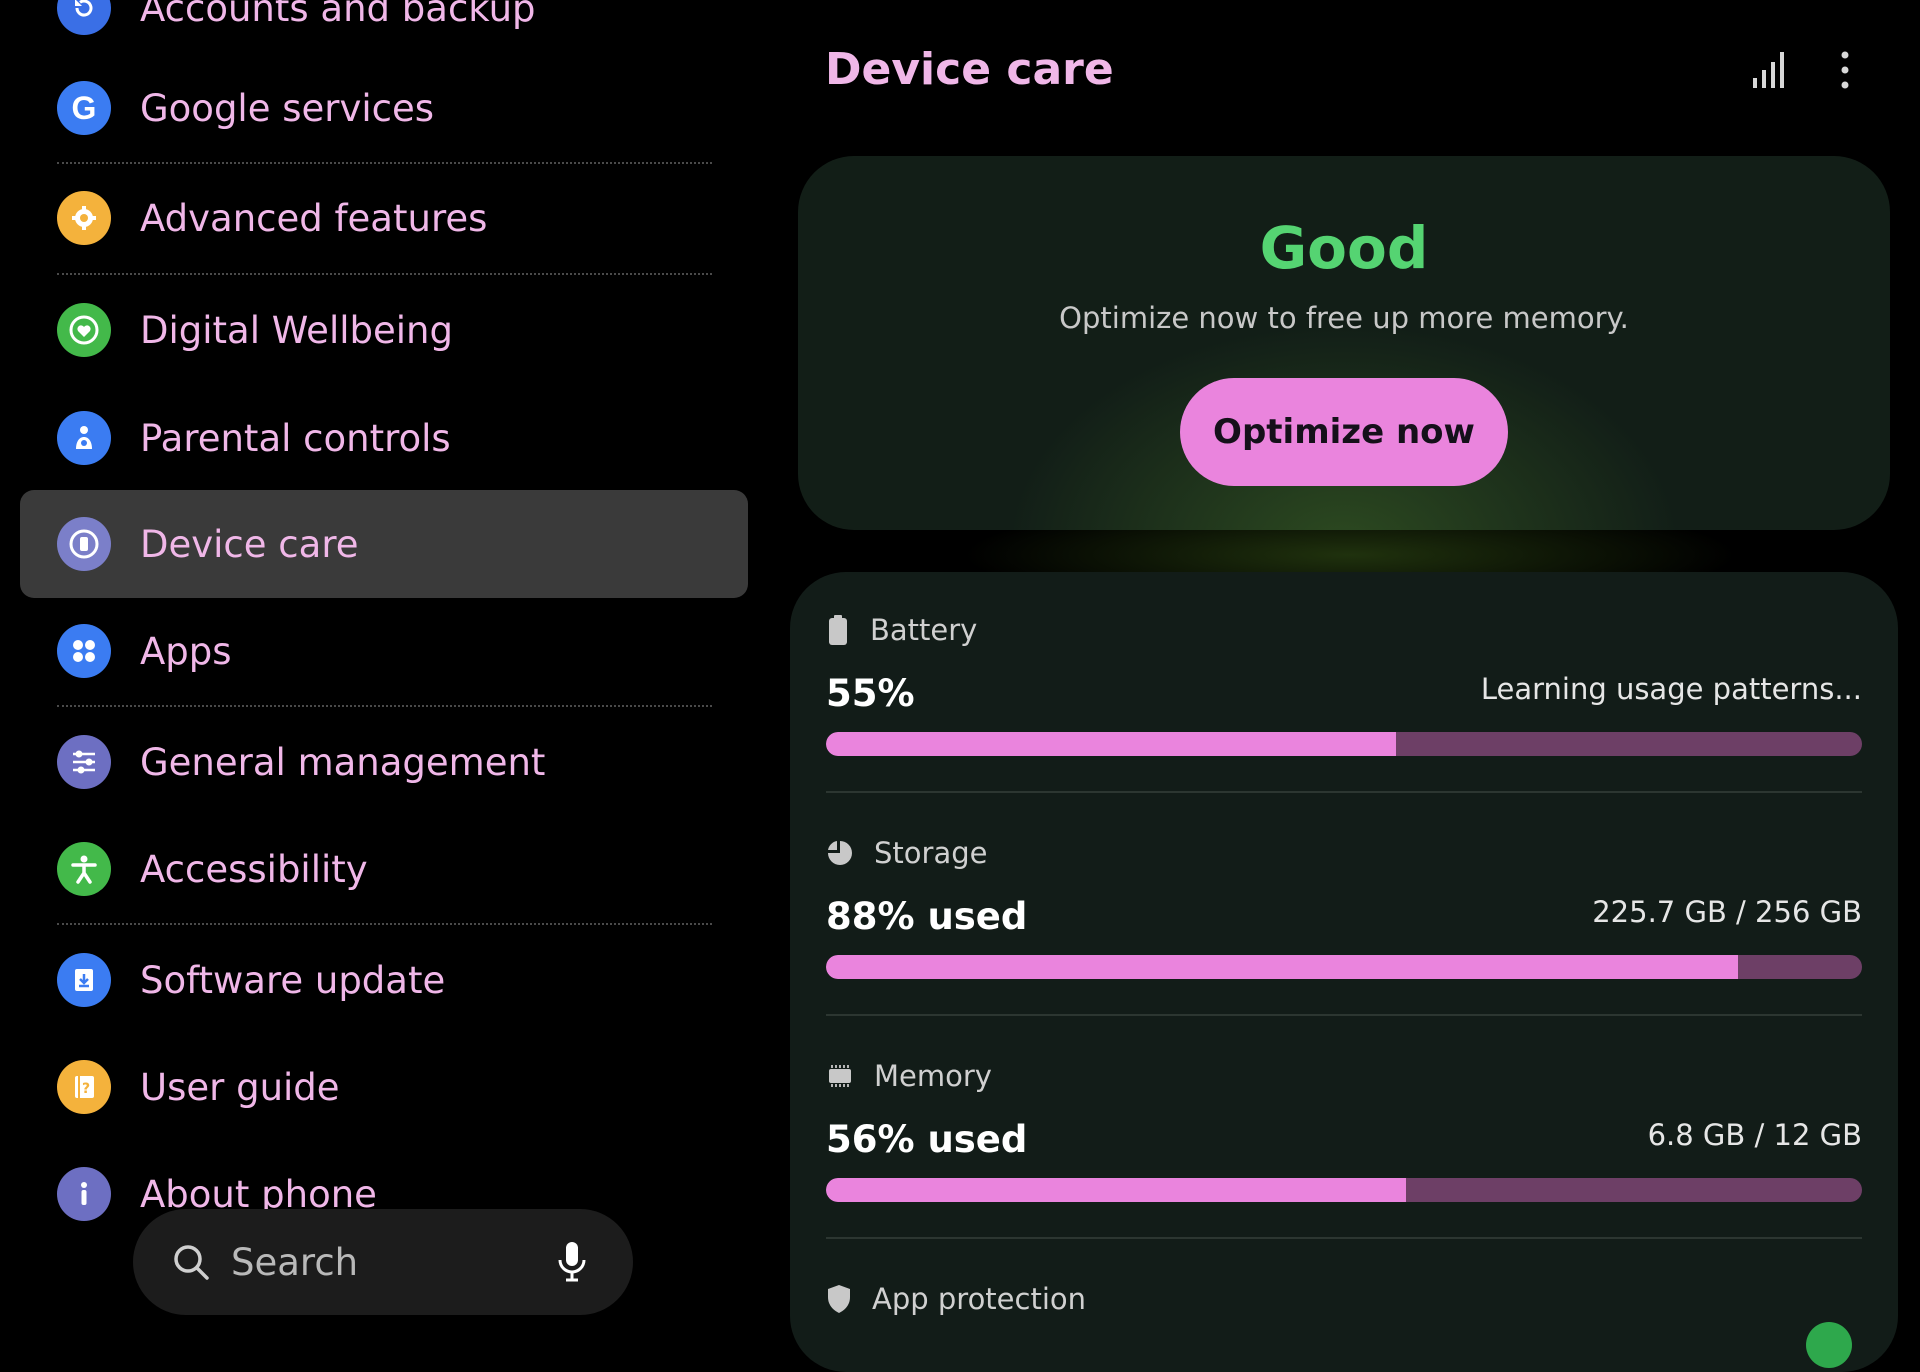  I want to click on sidebar-item-advanced-features: Advanced features, so click(384, 218).